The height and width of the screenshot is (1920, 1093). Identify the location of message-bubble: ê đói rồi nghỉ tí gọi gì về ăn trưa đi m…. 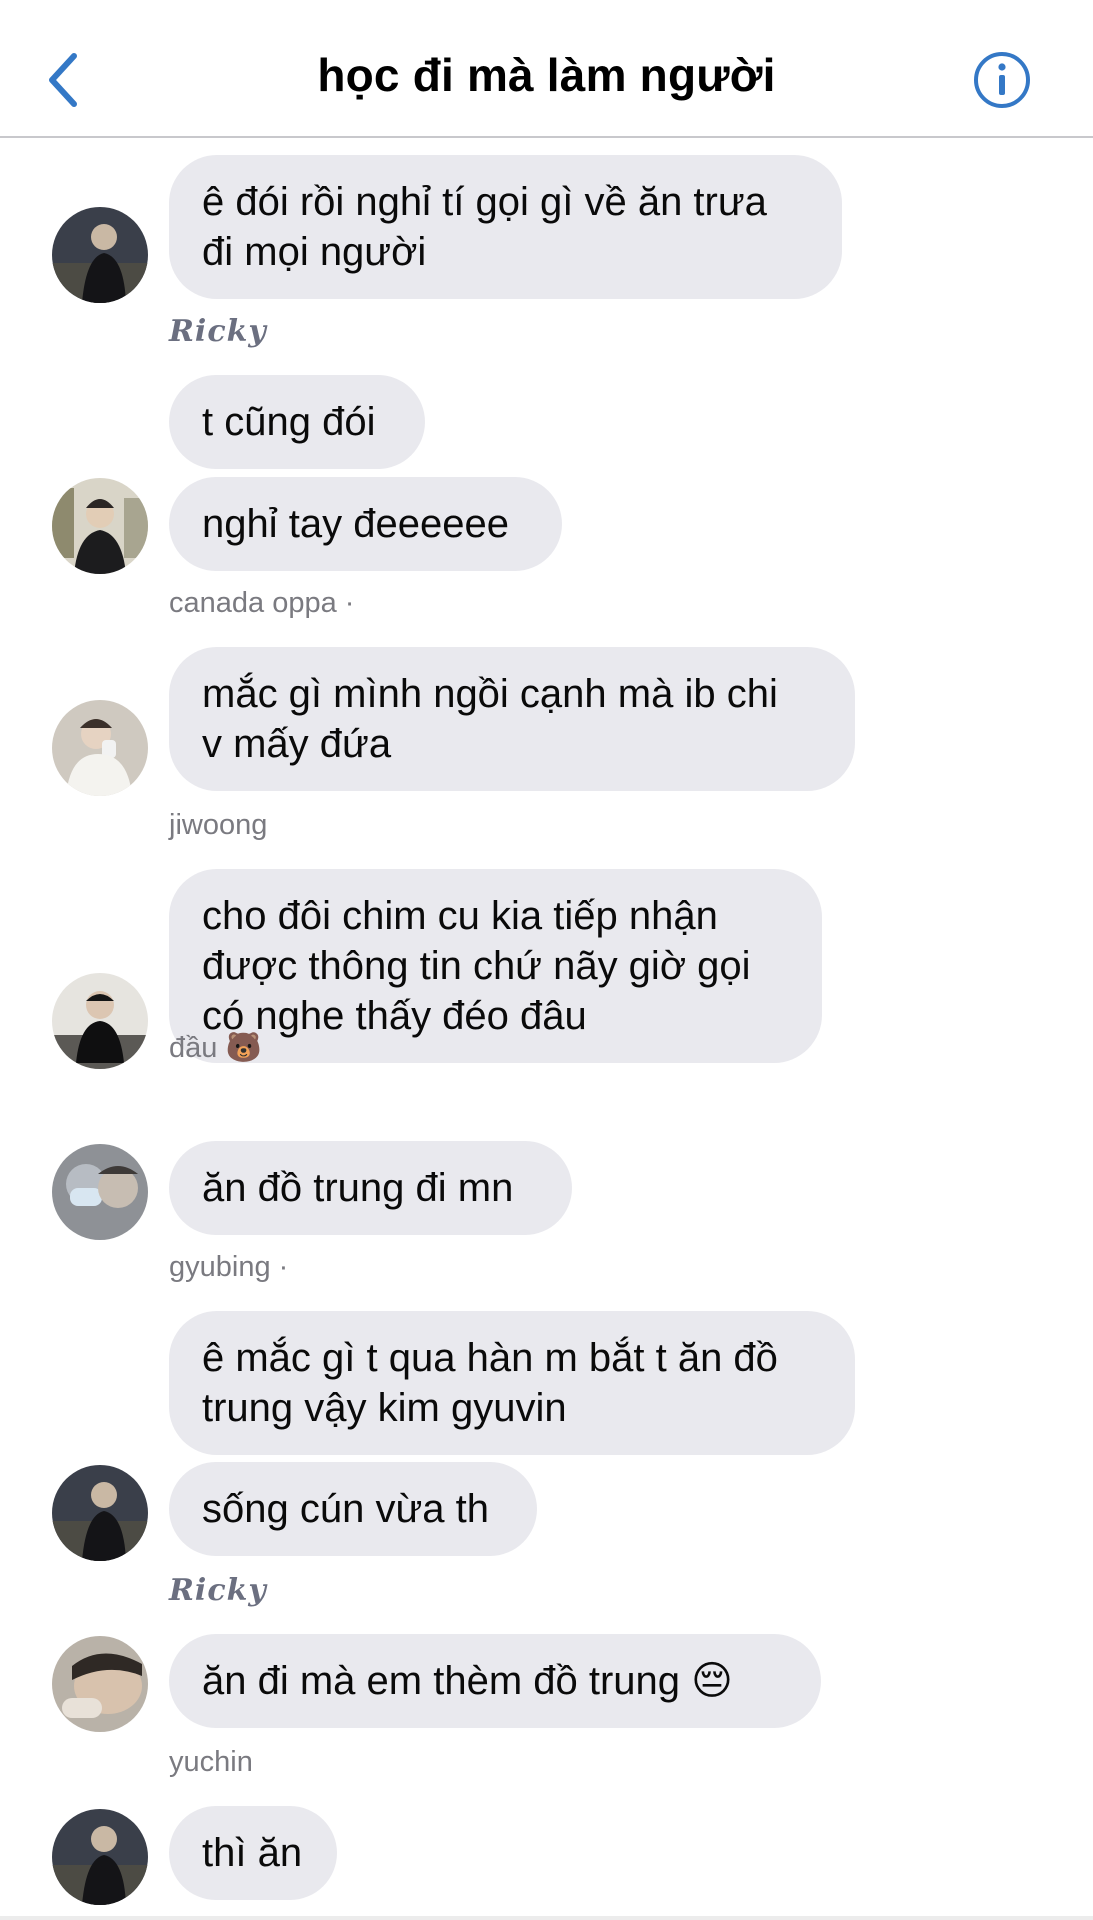
(505, 227).